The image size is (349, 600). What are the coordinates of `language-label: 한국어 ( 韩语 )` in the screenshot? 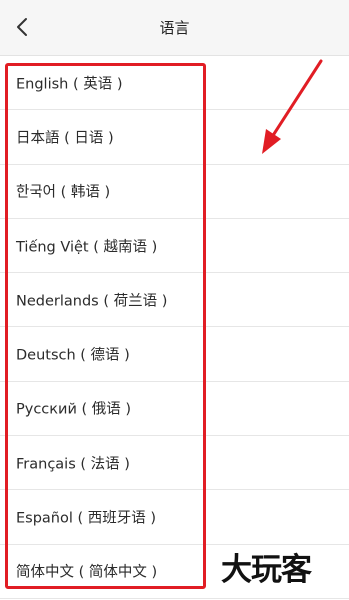 It's located at (63, 192).